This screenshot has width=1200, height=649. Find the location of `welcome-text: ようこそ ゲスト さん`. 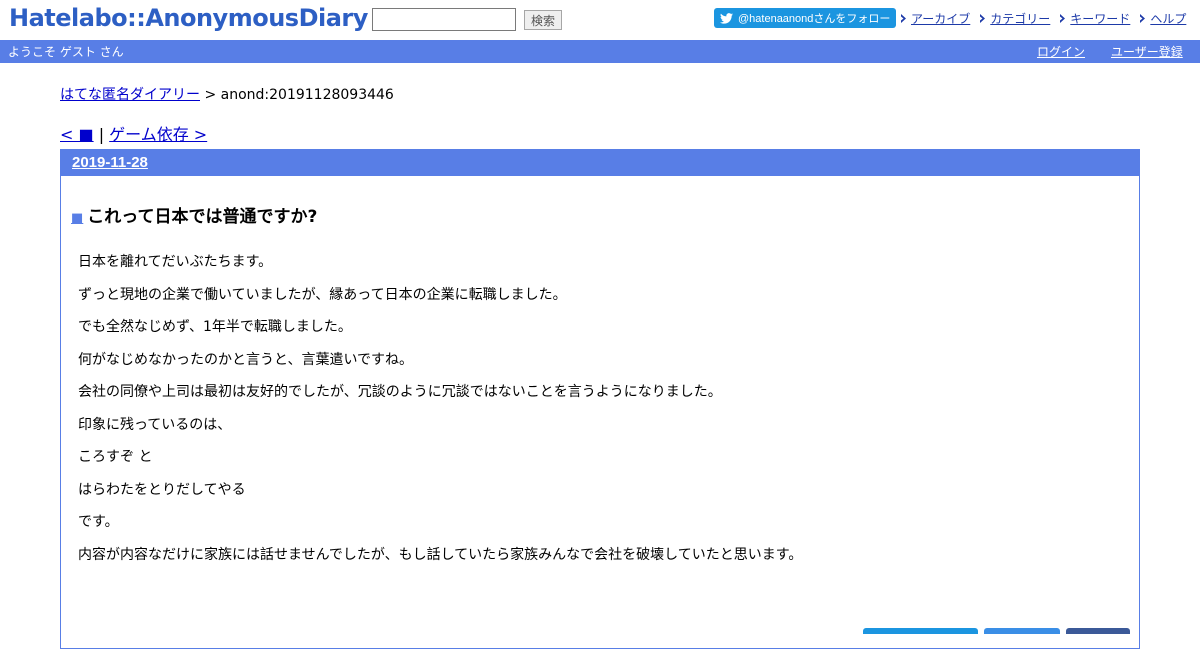

welcome-text: ようこそ ゲスト さん is located at coordinates (66, 52).